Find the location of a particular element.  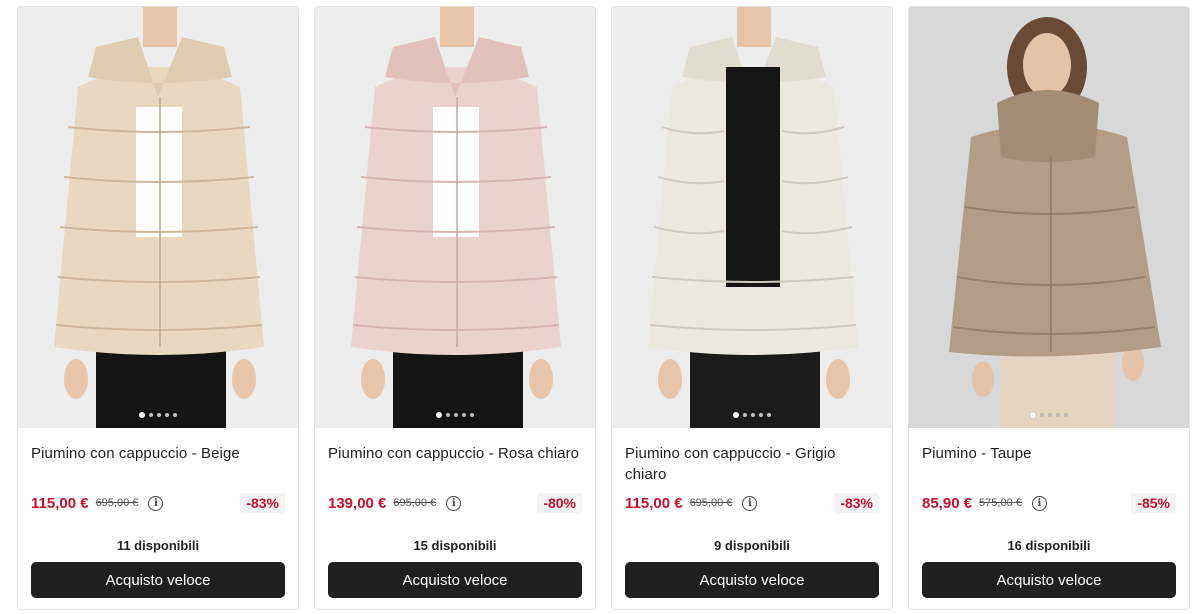

original-price: 575,00 € is located at coordinates (1000, 503).